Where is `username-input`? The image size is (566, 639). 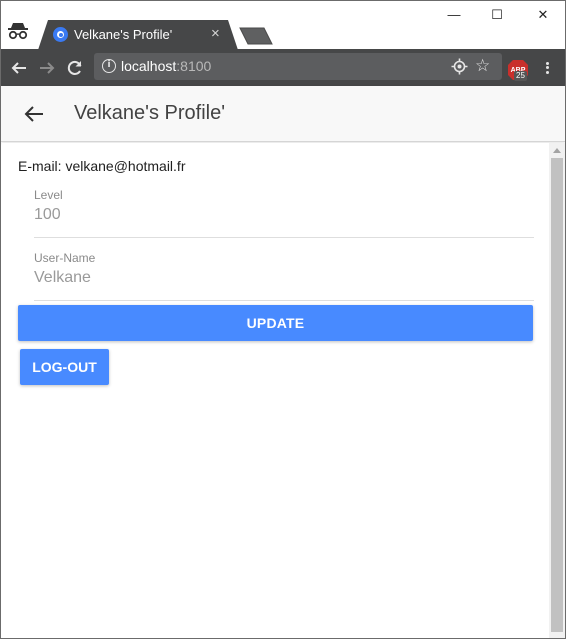
username-input is located at coordinates (284, 278).